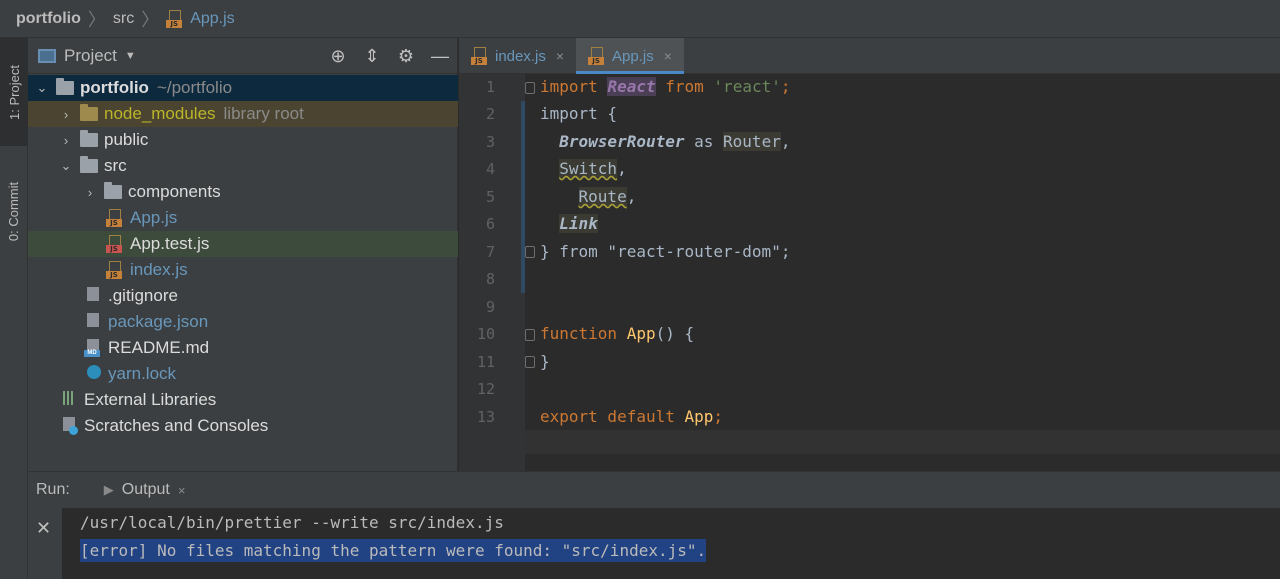  Describe the element at coordinates (159, 347) in the screenshot. I see `tree-item-label: README.md` at that location.